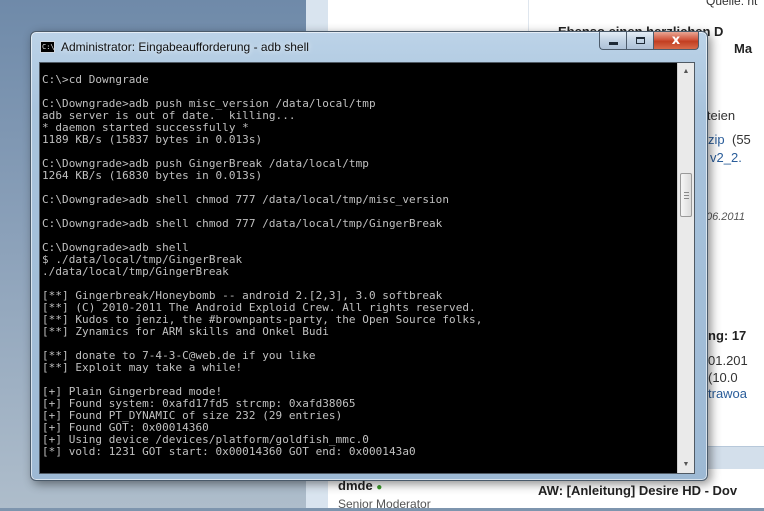 The image size is (764, 511). What do you see at coordinates (685, 268) in the screenshot?
I see `vertical-scrollbar: ▲ ▼` at bounding box center [685, 268].